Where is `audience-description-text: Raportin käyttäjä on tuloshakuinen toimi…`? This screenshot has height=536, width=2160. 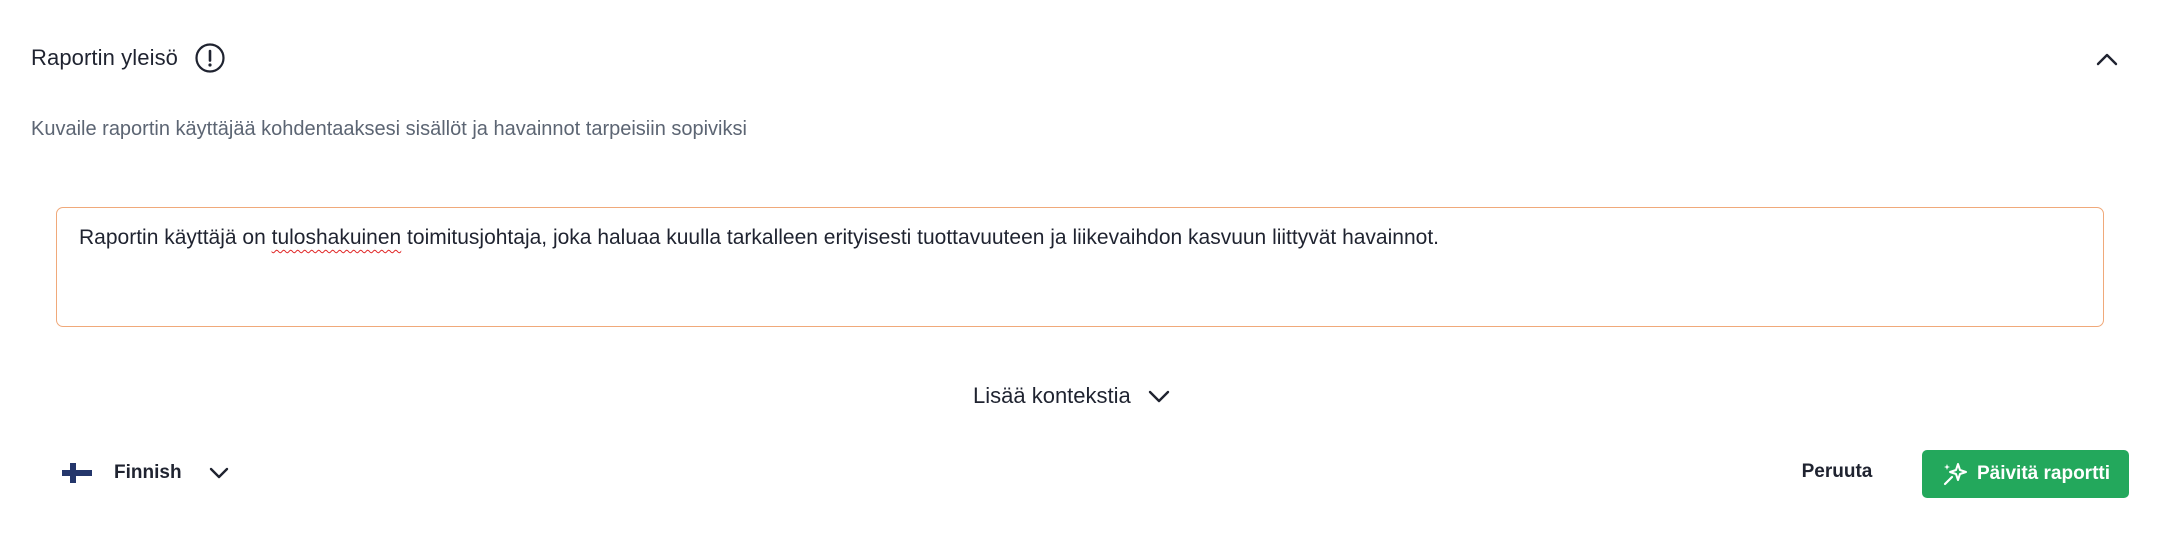 audience-description-text: Raportin käyttäjä on tuloshakuinen toimi… is located at coordinates (1080, 238).